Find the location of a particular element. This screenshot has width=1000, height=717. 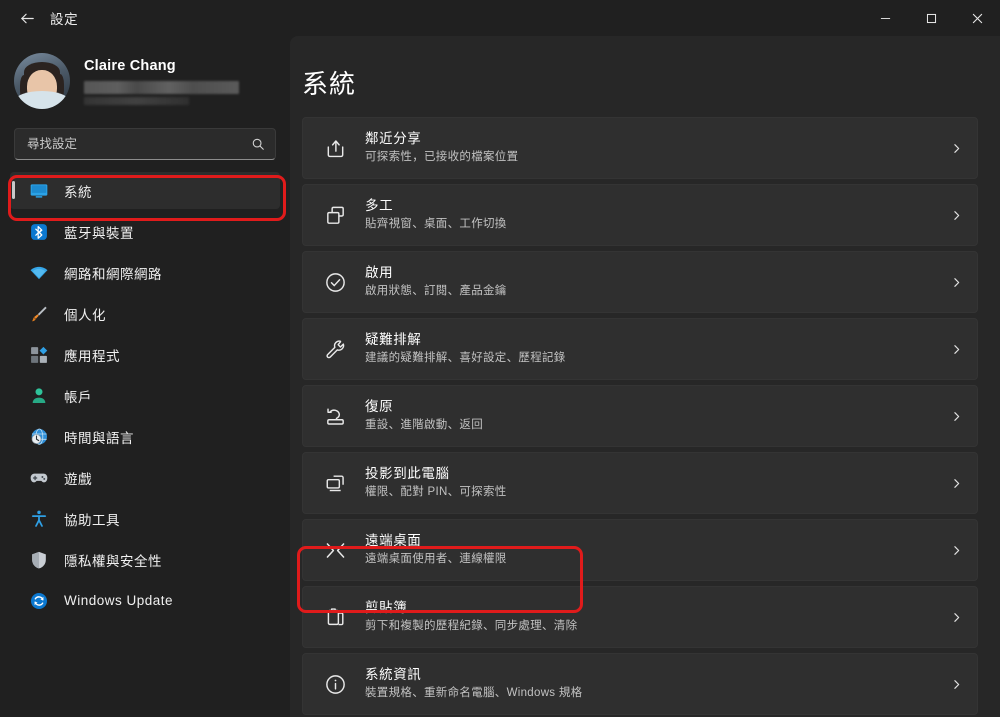

sidebar-item-label: 應用程式 is located at coordinates (92, 356).